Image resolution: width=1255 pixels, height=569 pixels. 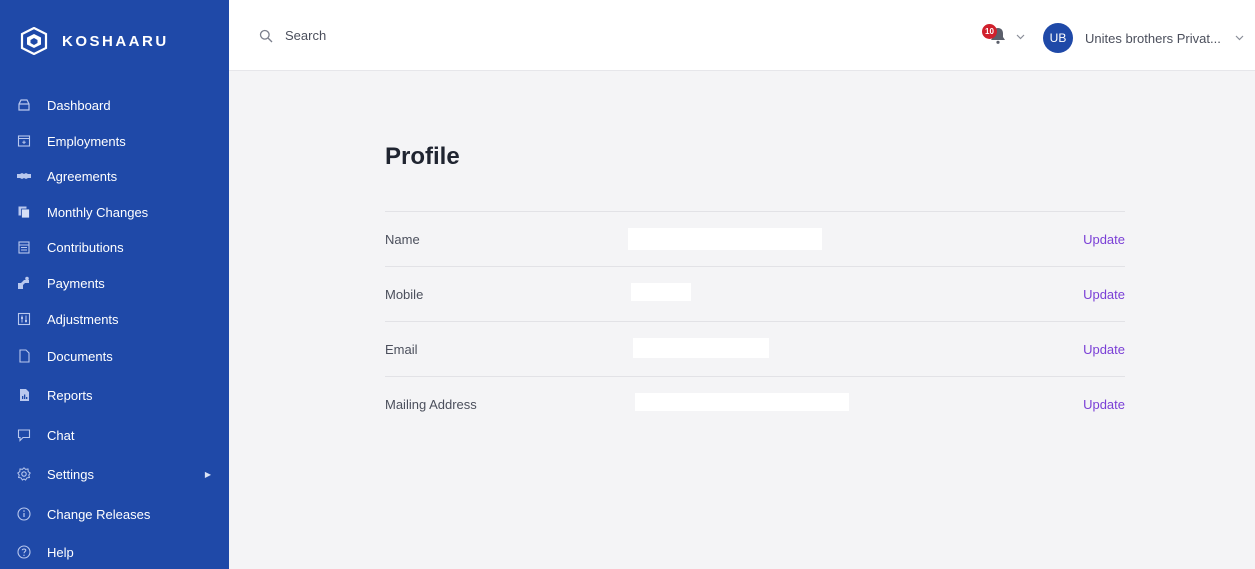 I want to click on avatar: UB, so click(x=1058, y=38).